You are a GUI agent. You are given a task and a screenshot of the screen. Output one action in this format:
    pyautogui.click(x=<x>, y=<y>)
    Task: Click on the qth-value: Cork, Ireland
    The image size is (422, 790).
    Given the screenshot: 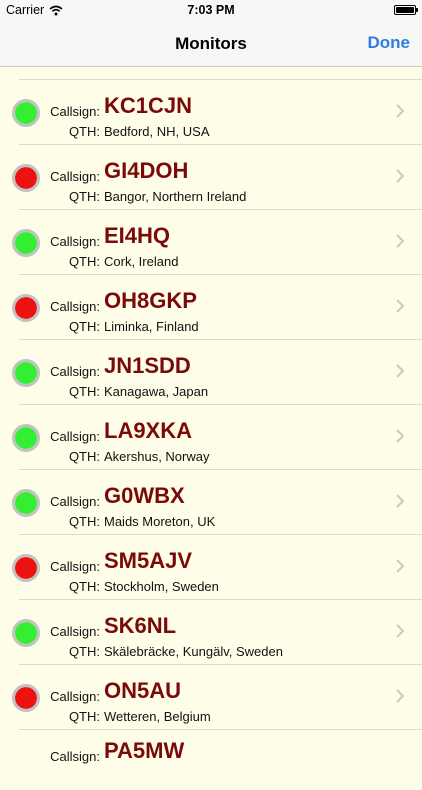 What is the action you would take?
    pyautogui.click(x=141, y=261)
    